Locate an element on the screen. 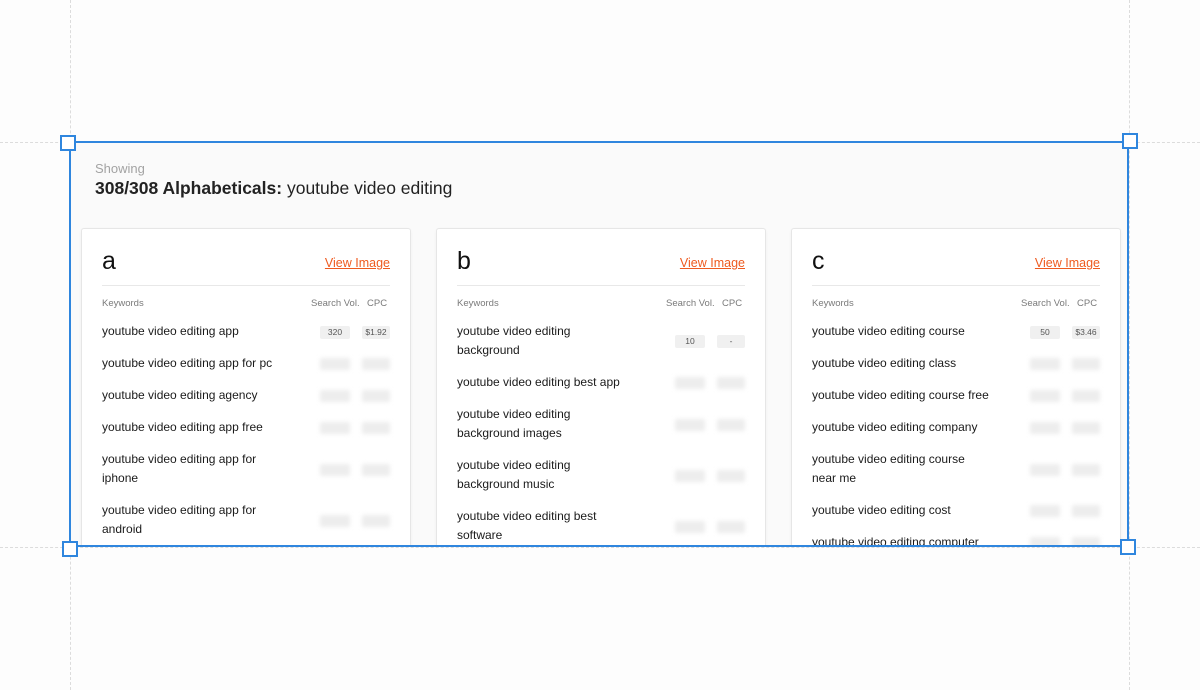  keyword-row: youtube video editing course near me is located at coordinates (956, 469).